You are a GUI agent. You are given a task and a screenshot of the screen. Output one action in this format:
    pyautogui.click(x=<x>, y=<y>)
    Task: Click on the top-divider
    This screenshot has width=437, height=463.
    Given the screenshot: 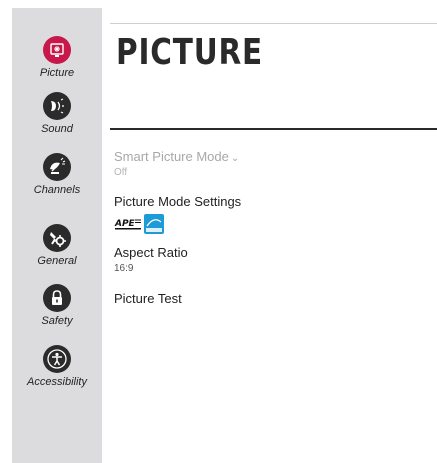 What is the action you would take?
    pyautogui.click(x=273, y=23)
    